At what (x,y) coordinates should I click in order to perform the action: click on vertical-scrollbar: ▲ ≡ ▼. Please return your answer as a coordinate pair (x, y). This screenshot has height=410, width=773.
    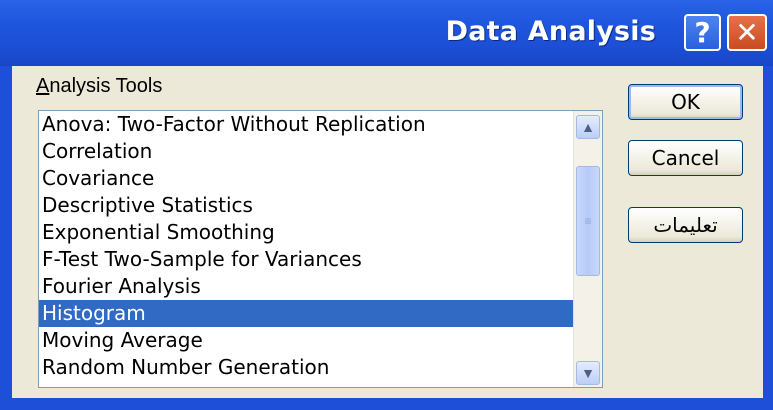
    Looking at the image, I should click on (587, 249).